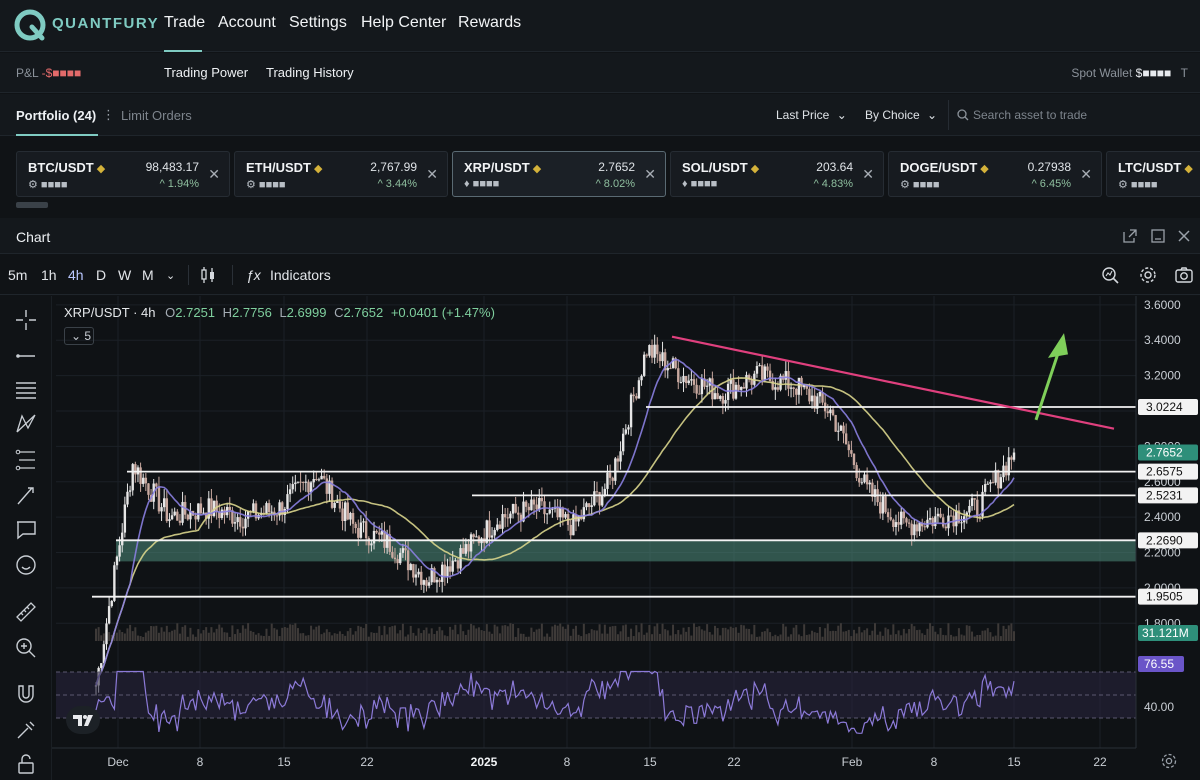  What do you see at coordinates (76, 275) in the screenshot?
I see `timeframe-4h: 4h` at bounding box center [76, 275].